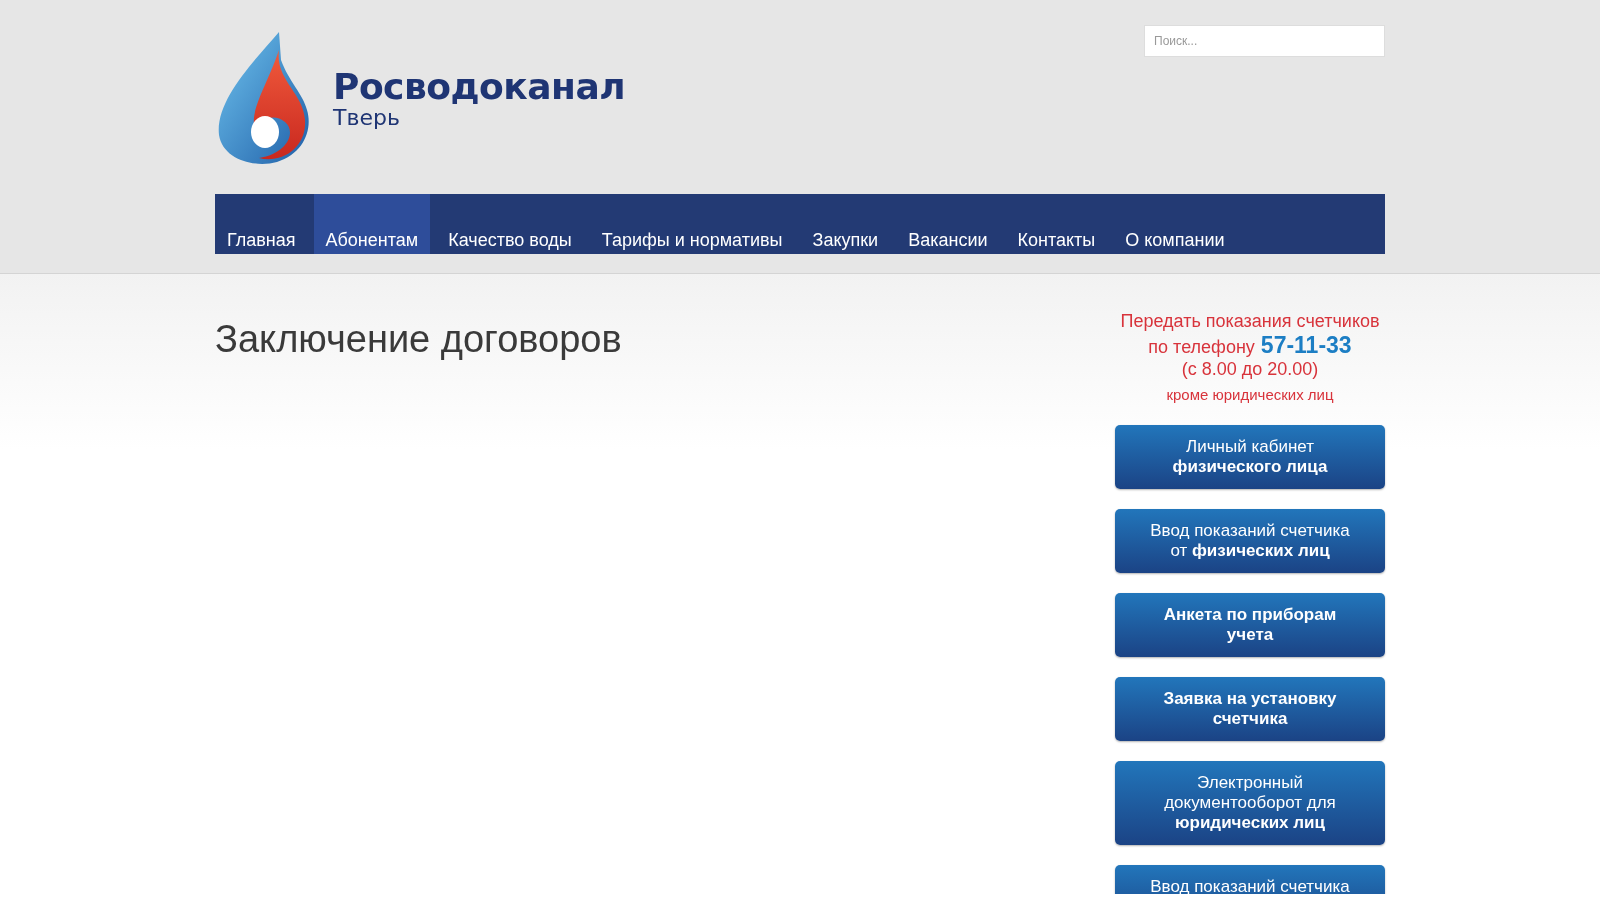 The image size is (1600, 900). Describe the element at coordinates (845, 224) in the screenshot. I see `nav-tab: Закупки` at that location.